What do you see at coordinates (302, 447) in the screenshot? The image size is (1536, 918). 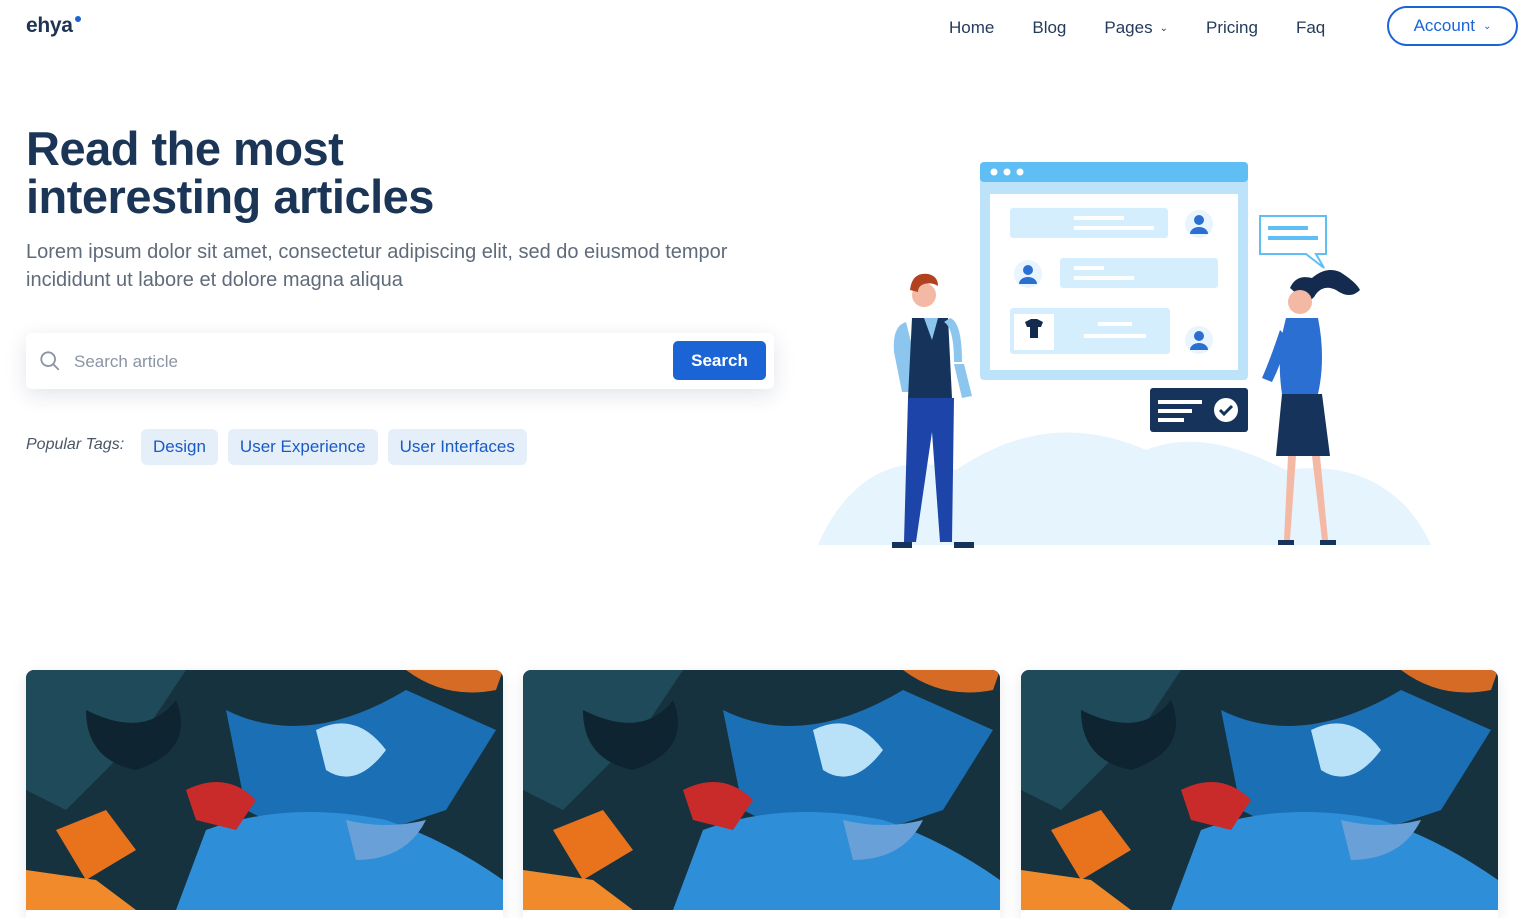 I see `tag-user-experience: User Experience` at bounding box center [302, 447].